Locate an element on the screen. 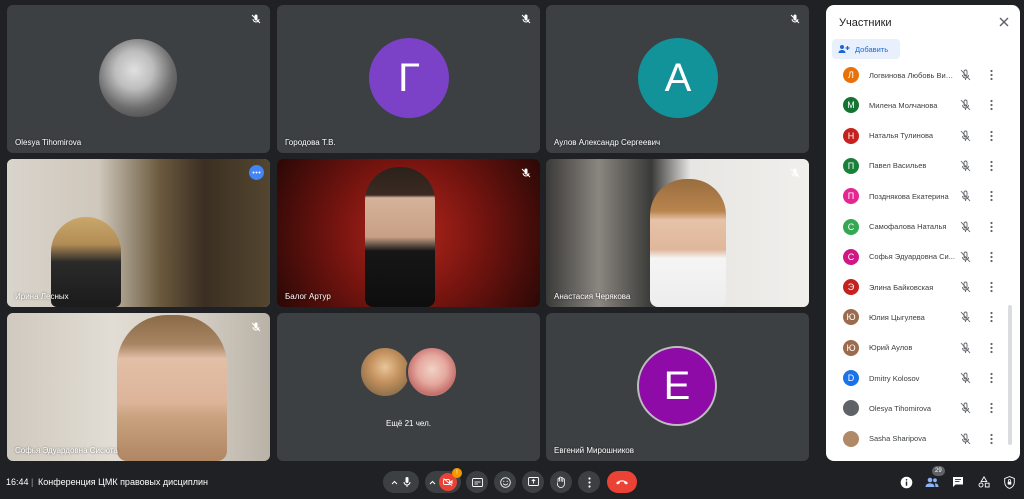 The height and width of the screenshot is (499, 1024). tile-gorodova: Г Городова Т.В. is located at coordinates (408, 79).